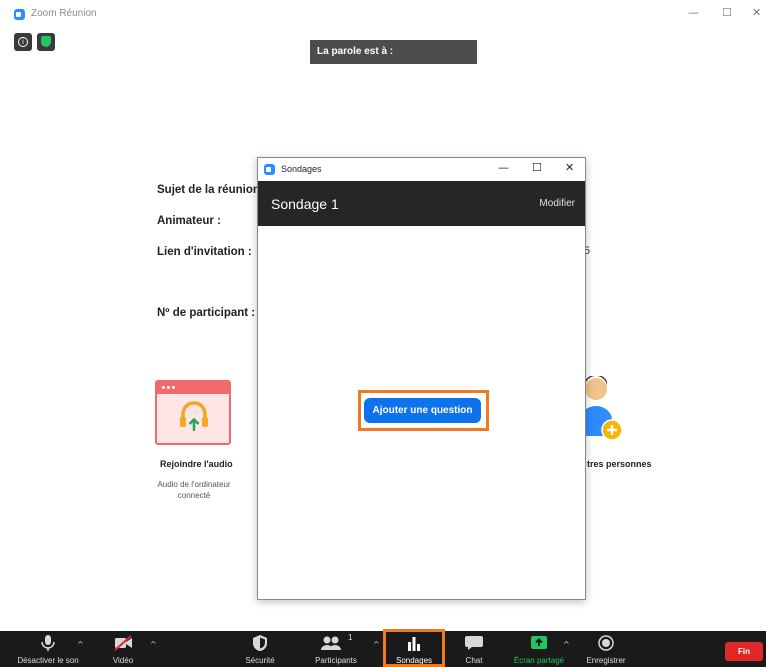  Describe the element at coordinates (537, 167) in the screenshot. I see `polls-maximize-button: ☐` at that location.